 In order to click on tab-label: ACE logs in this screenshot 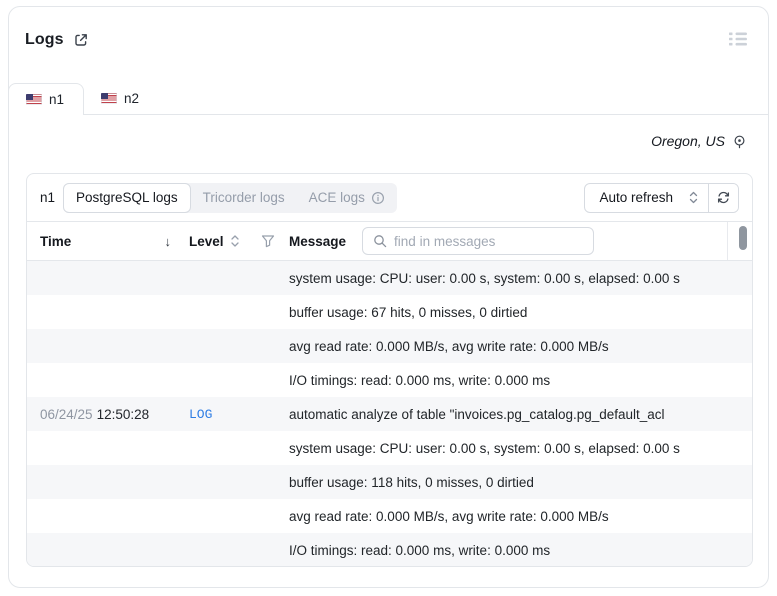, I will do `click(336, 197)`.